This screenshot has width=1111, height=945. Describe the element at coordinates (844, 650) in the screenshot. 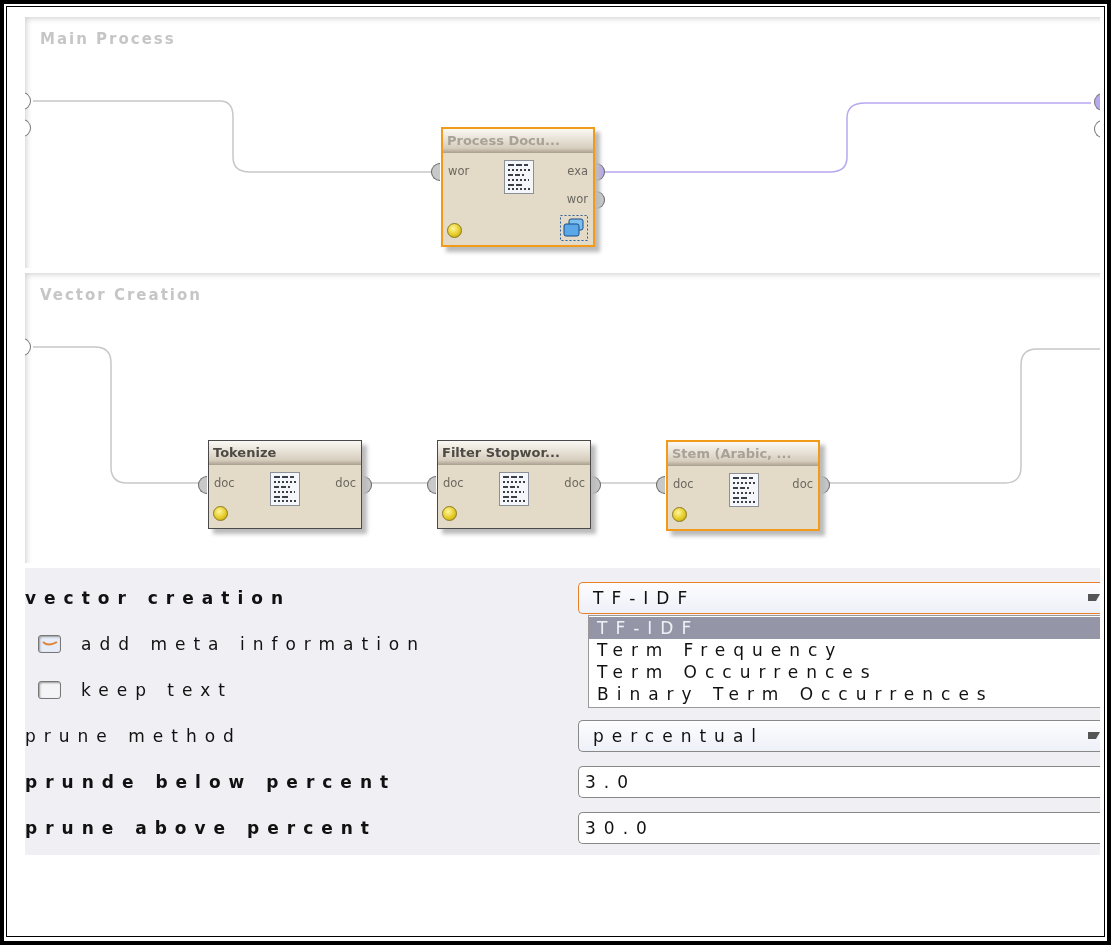

I see `dropdown-option: Term Frequency` at that location.